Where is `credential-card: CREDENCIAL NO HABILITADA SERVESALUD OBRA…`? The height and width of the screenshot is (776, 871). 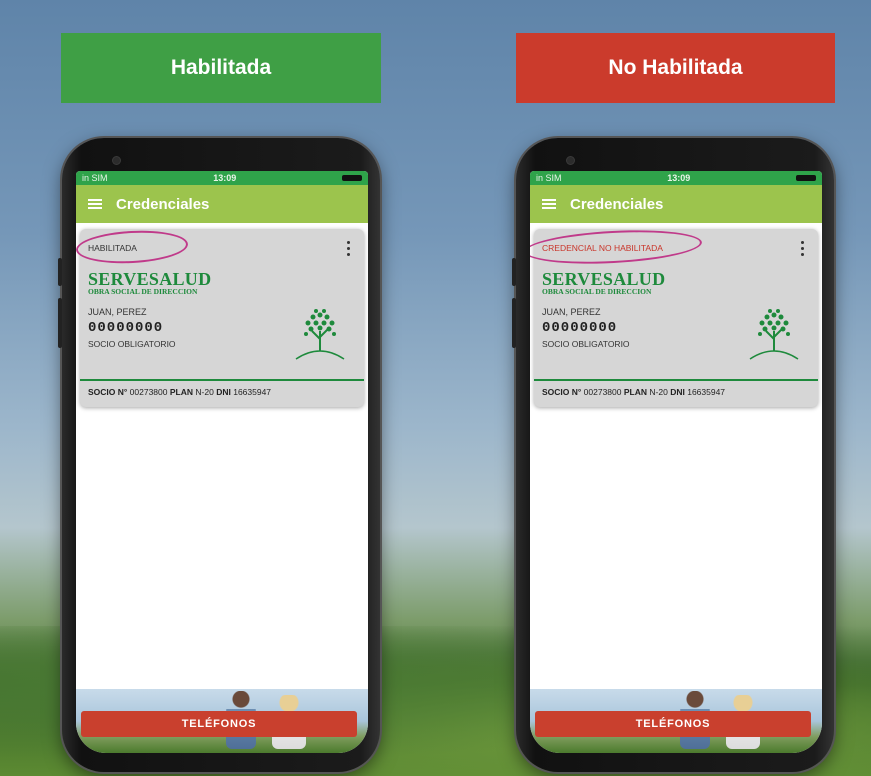 credential-card: CREDENCIAL NO HABILITADA SERVESALUD OBRA… is located at coordinates (674, 316).